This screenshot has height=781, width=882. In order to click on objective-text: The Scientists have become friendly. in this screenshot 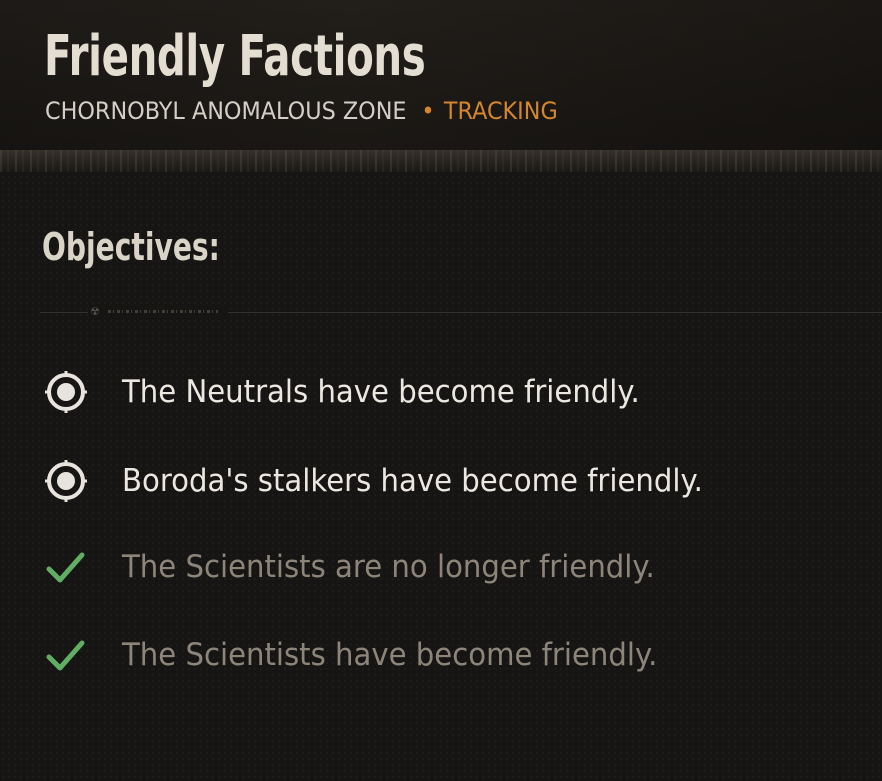, I will do `click(390, 655)`.